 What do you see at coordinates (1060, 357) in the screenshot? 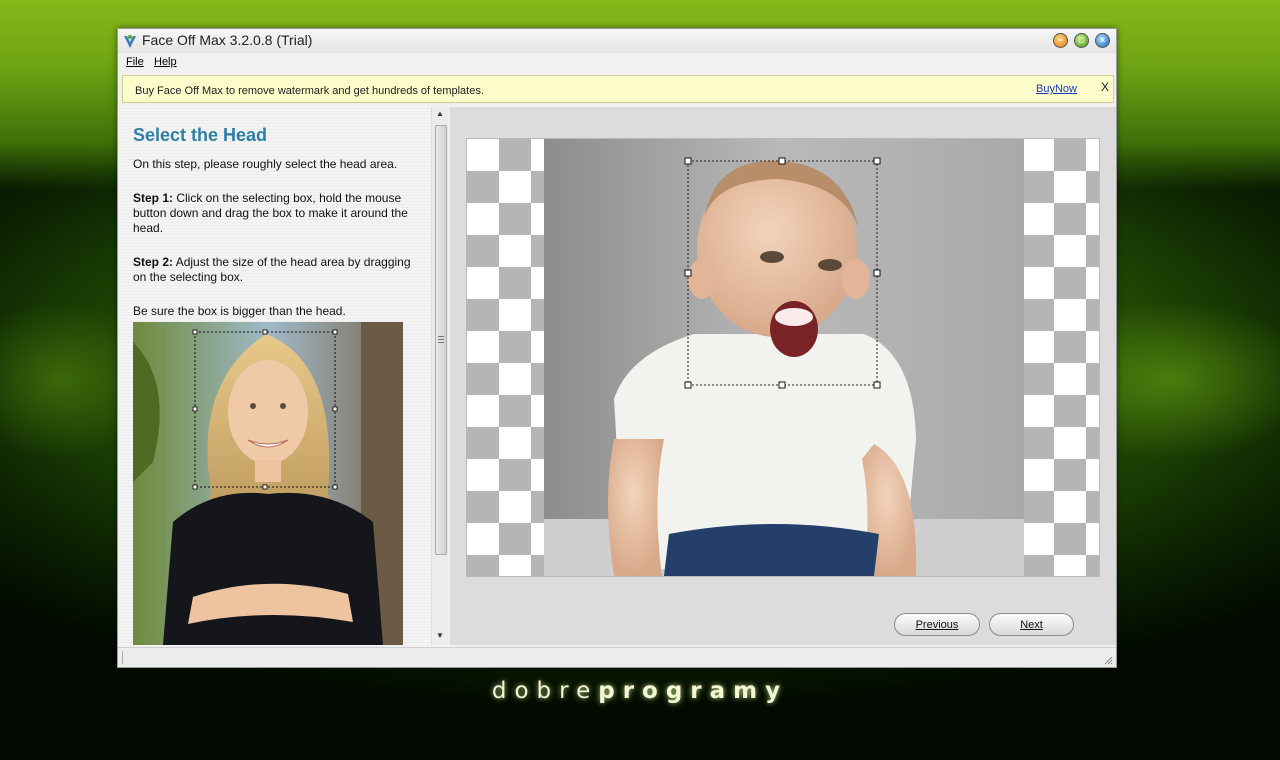
I see `transparency-checker-right` at bounding box center [1060, 357].